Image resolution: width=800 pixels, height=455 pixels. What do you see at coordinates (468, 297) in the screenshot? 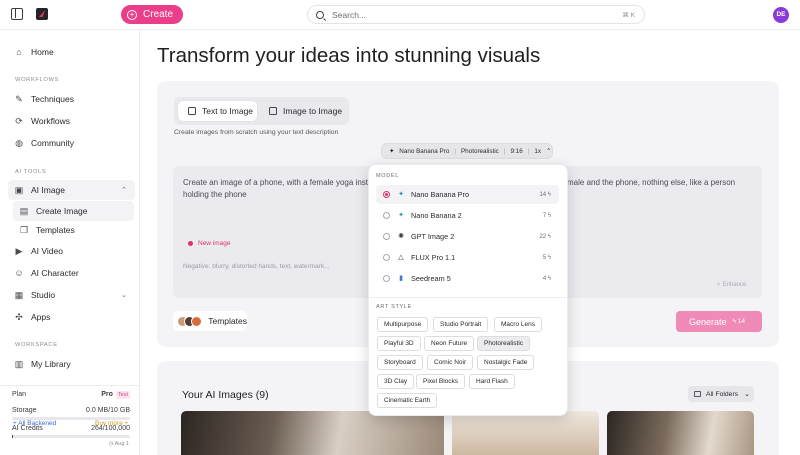
I see `dropdown-divider` at bounding box center [468, 297].